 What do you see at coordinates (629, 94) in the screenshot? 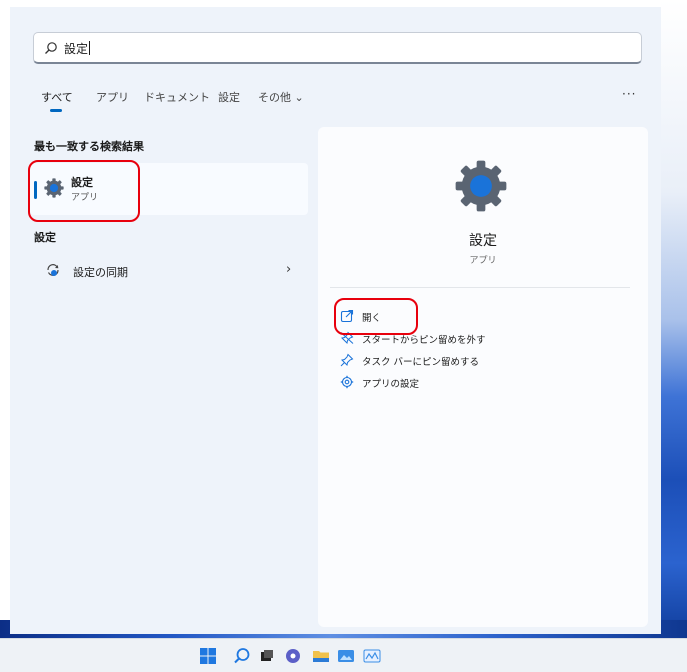
I see `more-options-button: ···` at bounding box center [629, 94].